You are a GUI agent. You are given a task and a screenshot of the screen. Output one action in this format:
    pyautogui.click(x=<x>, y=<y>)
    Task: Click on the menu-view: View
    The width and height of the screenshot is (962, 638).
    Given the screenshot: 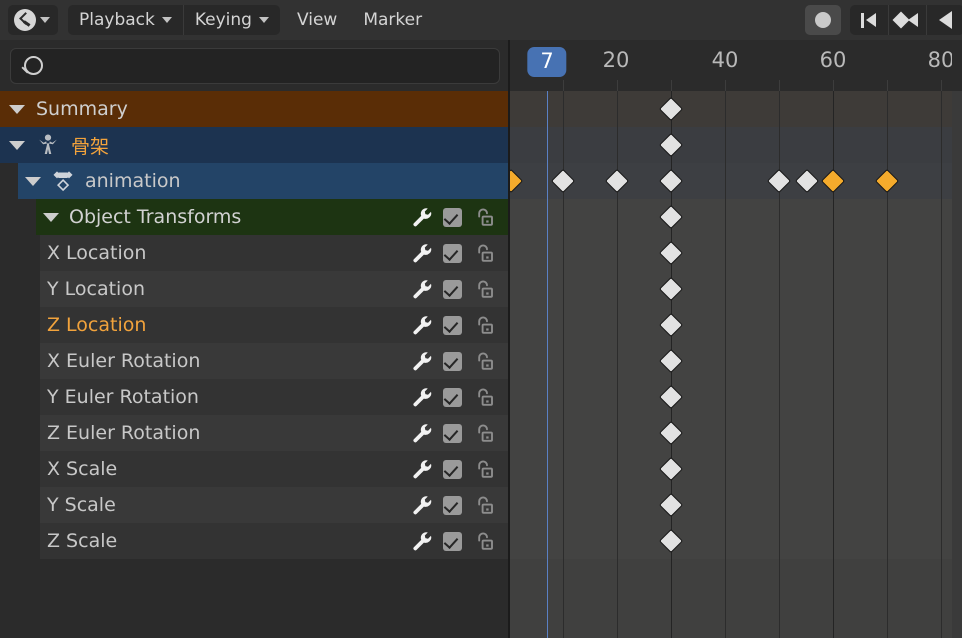 What is the action you would take?
    pyautogui.click(x=317, y=20)
    